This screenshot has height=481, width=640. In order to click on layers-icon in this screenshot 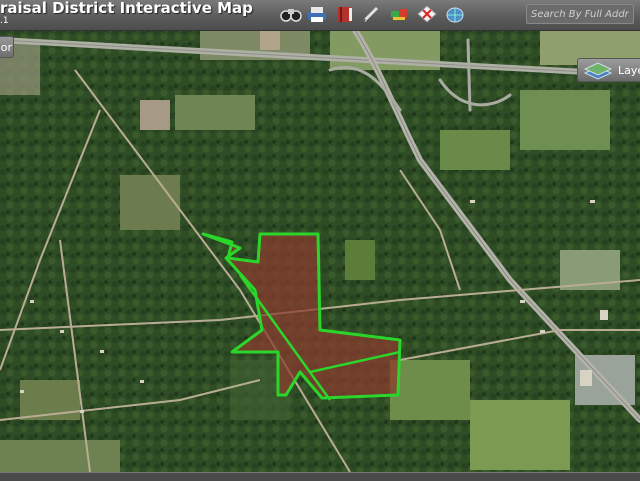, I will do `click(598, 72)`.